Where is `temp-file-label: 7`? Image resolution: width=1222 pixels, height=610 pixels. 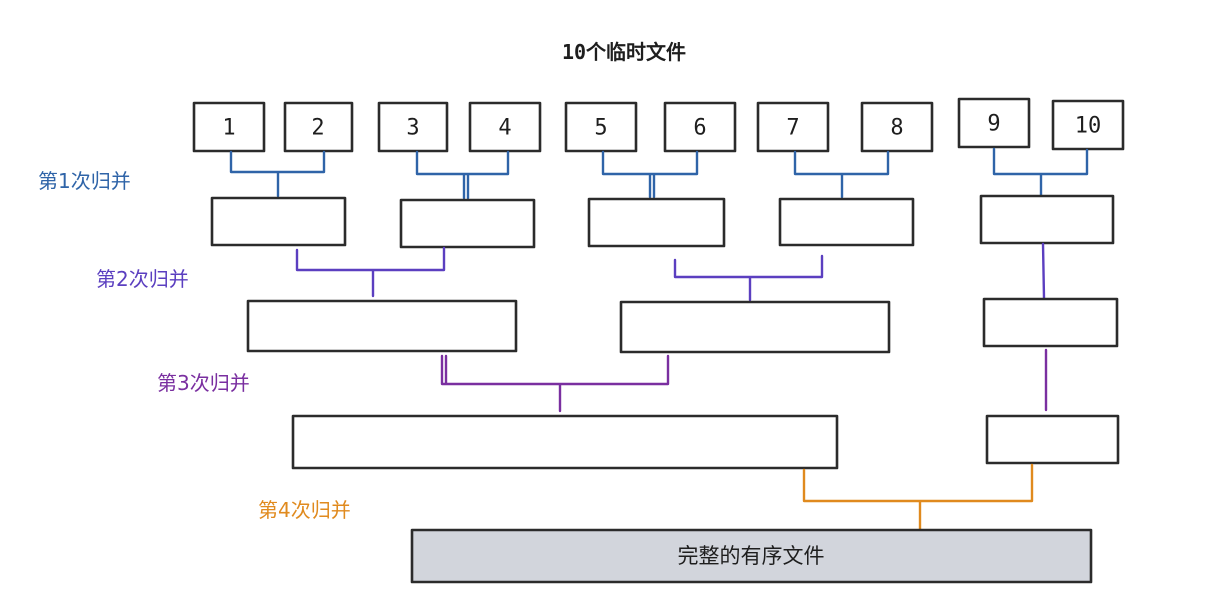
temp-file-label: 7 is located at coordinates (792, 128).